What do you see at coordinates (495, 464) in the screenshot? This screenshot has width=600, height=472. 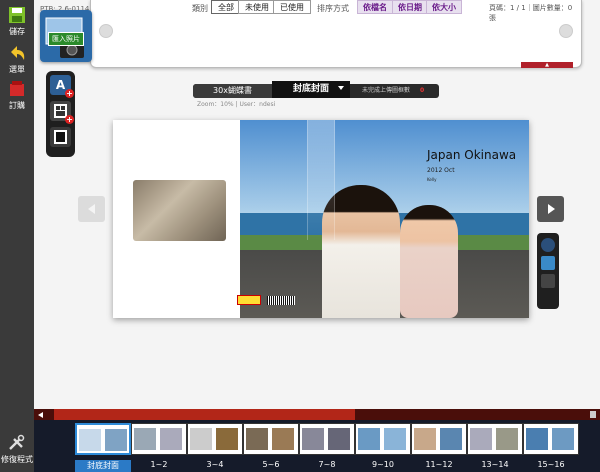 I see `thumbnail-label: 13~14` at bounding box center [495, 464].